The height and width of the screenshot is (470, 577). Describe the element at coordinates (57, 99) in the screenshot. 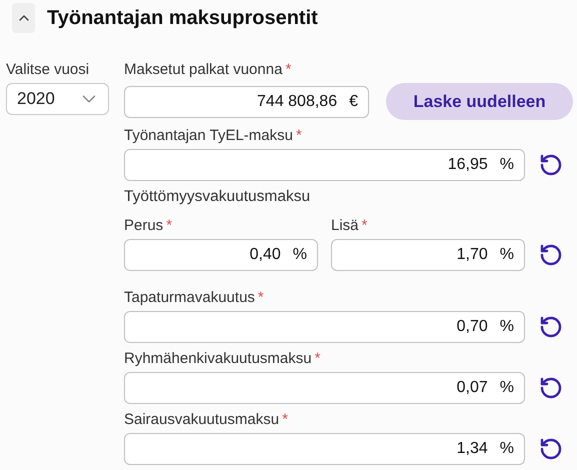

I see `year-select: 2020` at that location.